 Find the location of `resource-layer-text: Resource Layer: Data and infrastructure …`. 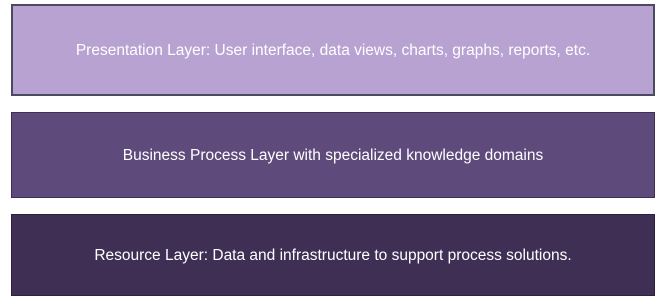

resource-layer-text: Resource Layer: Data and infrastructure … is located at coordinates (333, 255).